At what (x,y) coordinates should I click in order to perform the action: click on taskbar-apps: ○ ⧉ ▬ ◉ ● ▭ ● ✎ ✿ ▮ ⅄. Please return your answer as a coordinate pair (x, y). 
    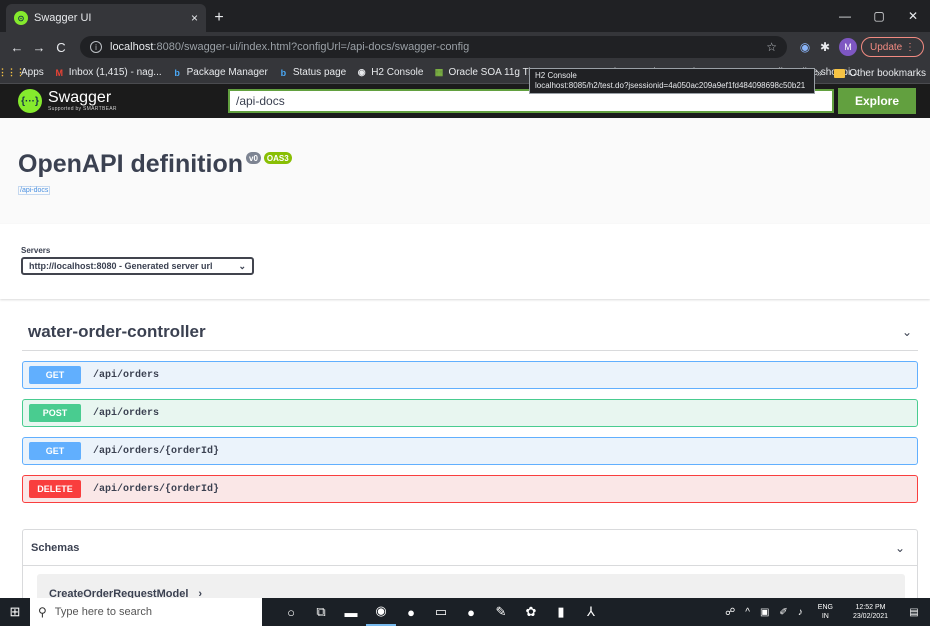
    Looking at the image, I should click on (441, 612).